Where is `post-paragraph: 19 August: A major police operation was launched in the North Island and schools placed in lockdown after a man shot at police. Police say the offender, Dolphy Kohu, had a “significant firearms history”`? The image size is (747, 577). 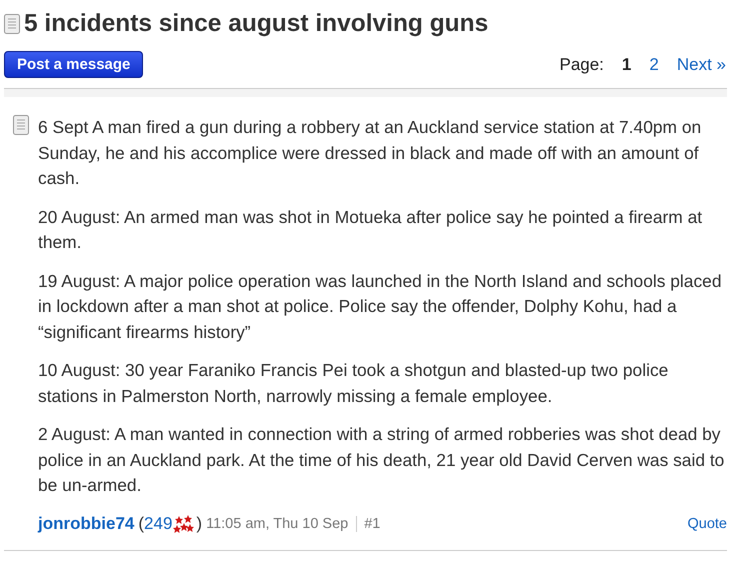
post-paragraph: 19 August: A major police operation was launched in the North Island and schools placed in lockdown after a man shot at police. Police say the offender, Dolphy Kohu, had a “significant firearms history” is located at coordinates (380, 307).